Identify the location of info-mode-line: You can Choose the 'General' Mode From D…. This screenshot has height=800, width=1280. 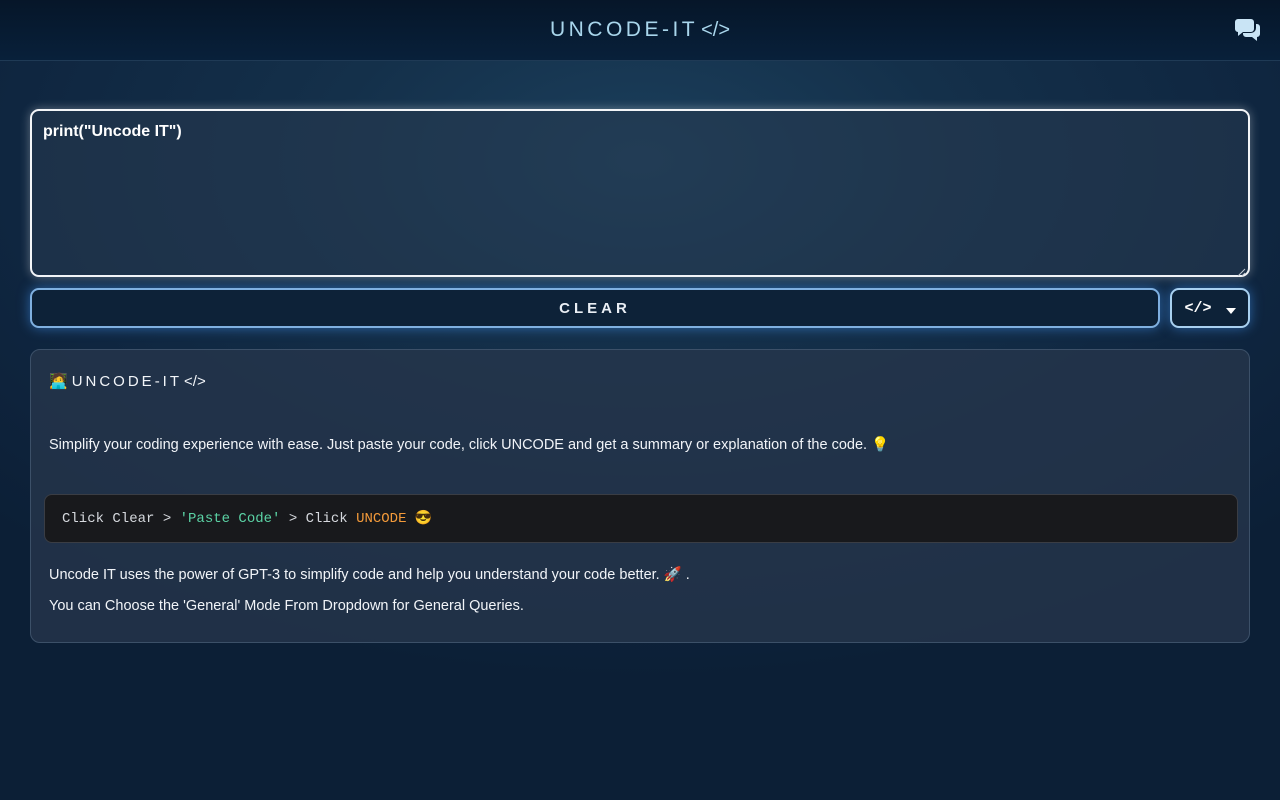
(286, 606).